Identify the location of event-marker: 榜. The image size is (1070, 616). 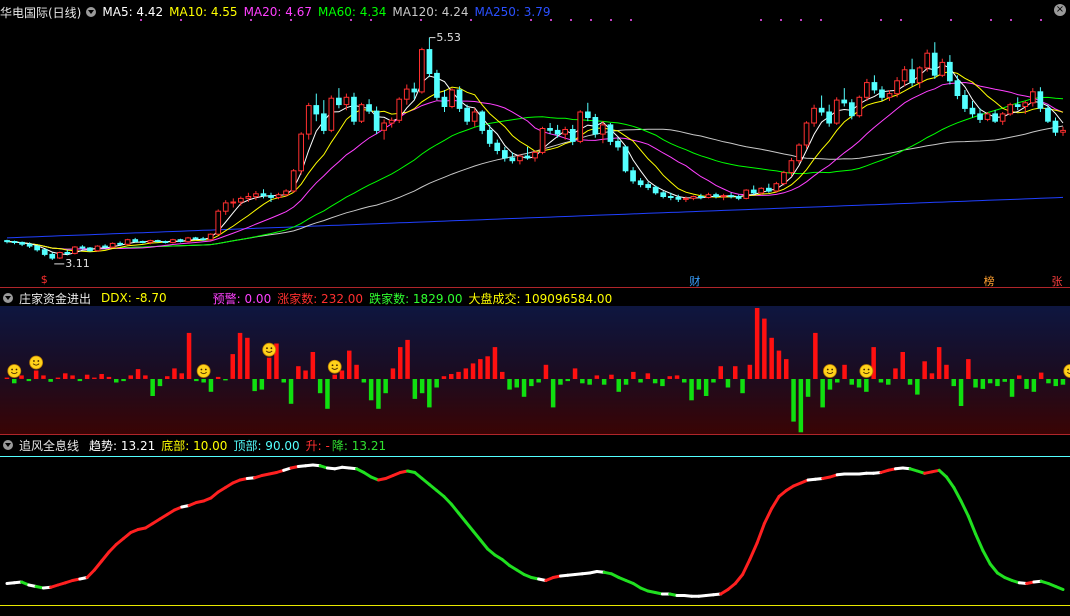
(989, 281).